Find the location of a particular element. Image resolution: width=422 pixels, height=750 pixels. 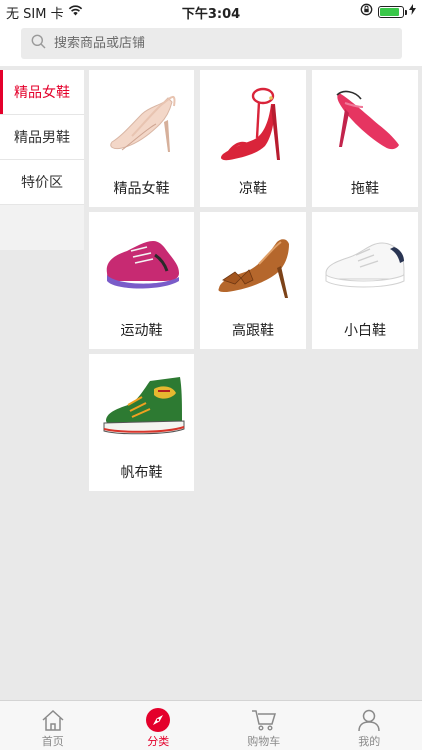

category-card: 精品女鞋 is located at coordinates (141, 138).